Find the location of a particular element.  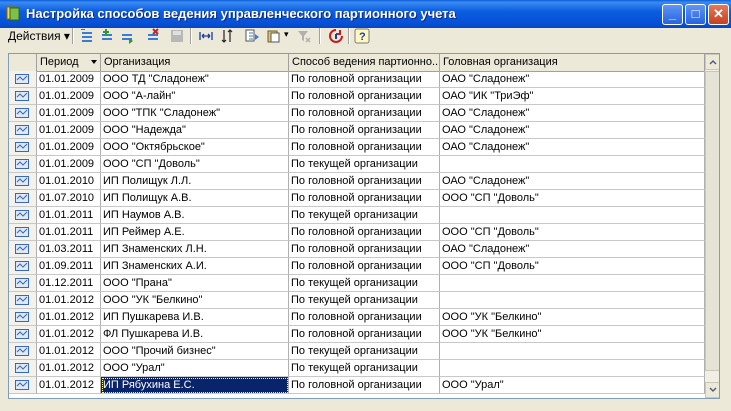

chevron-down-icon: ▾ is located at coordinates (286, 34).